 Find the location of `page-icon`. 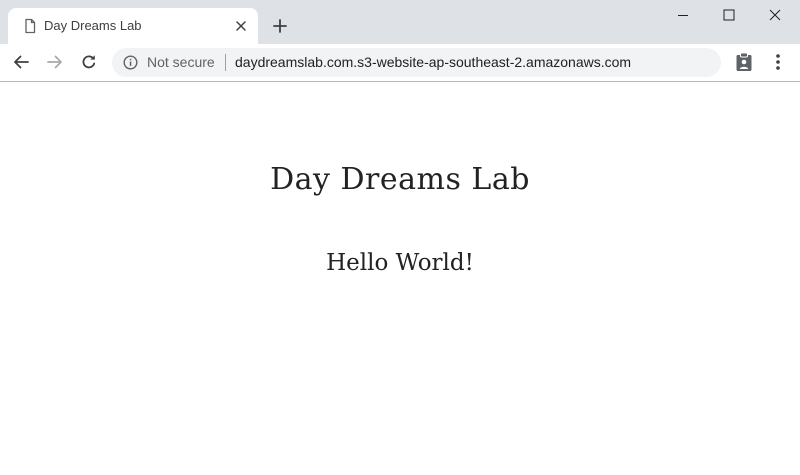

page-icon is located at coordinates (30, 26).